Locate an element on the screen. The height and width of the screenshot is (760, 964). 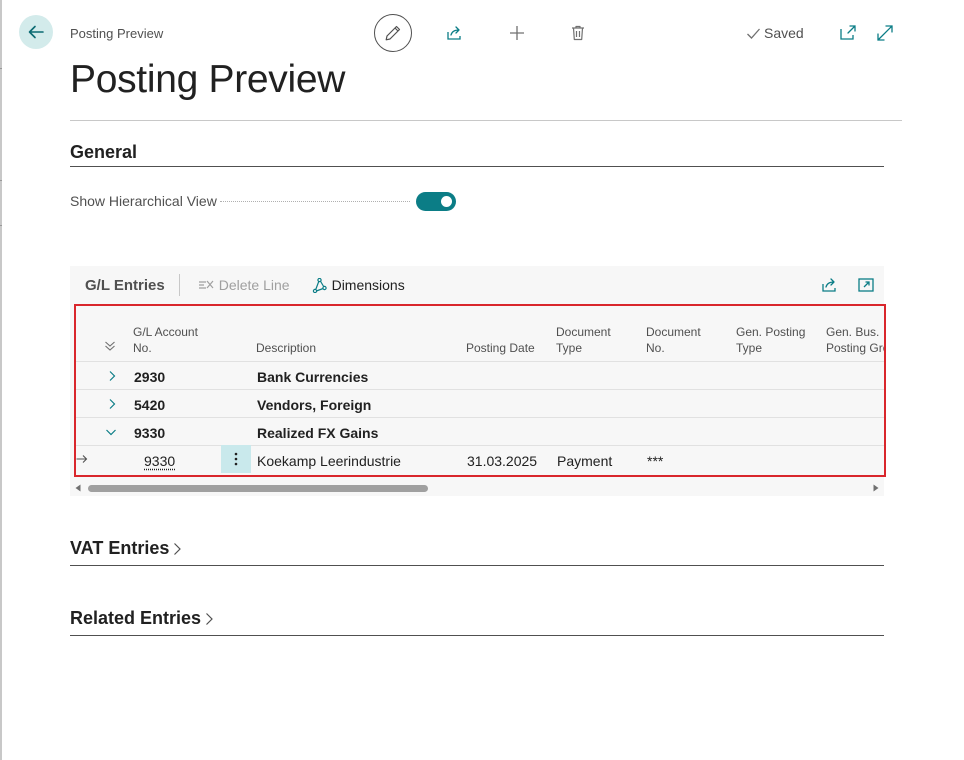
edit-button is located at coordinates (393, 33).